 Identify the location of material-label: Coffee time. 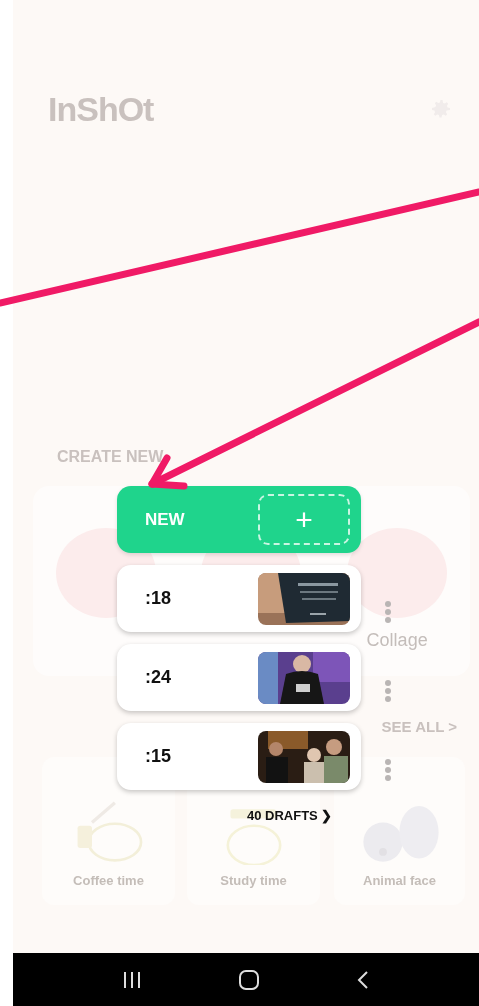
(108, 880).